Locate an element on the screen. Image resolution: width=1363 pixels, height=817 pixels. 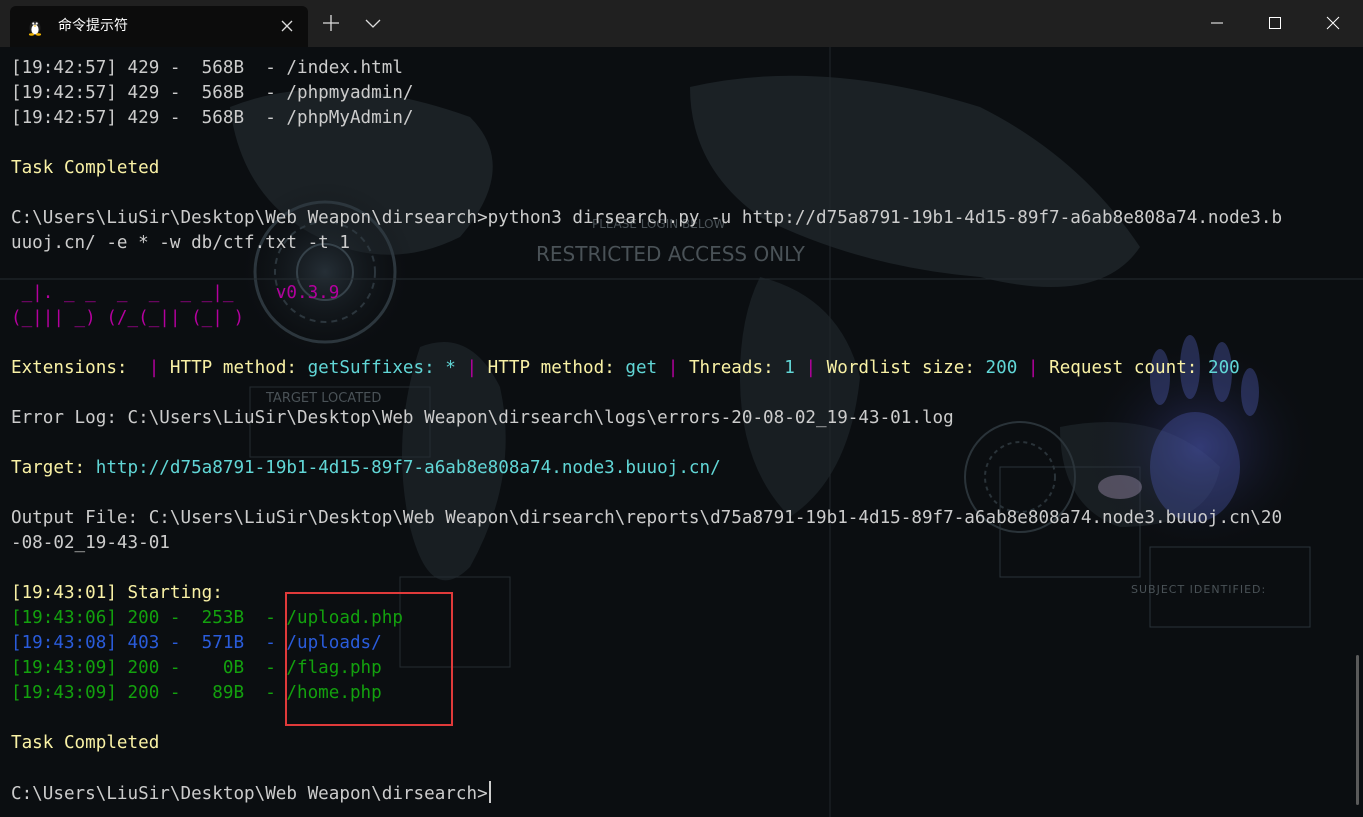
terminal-line: -08-02_19-43-01 is located at coordinates (676, 543).